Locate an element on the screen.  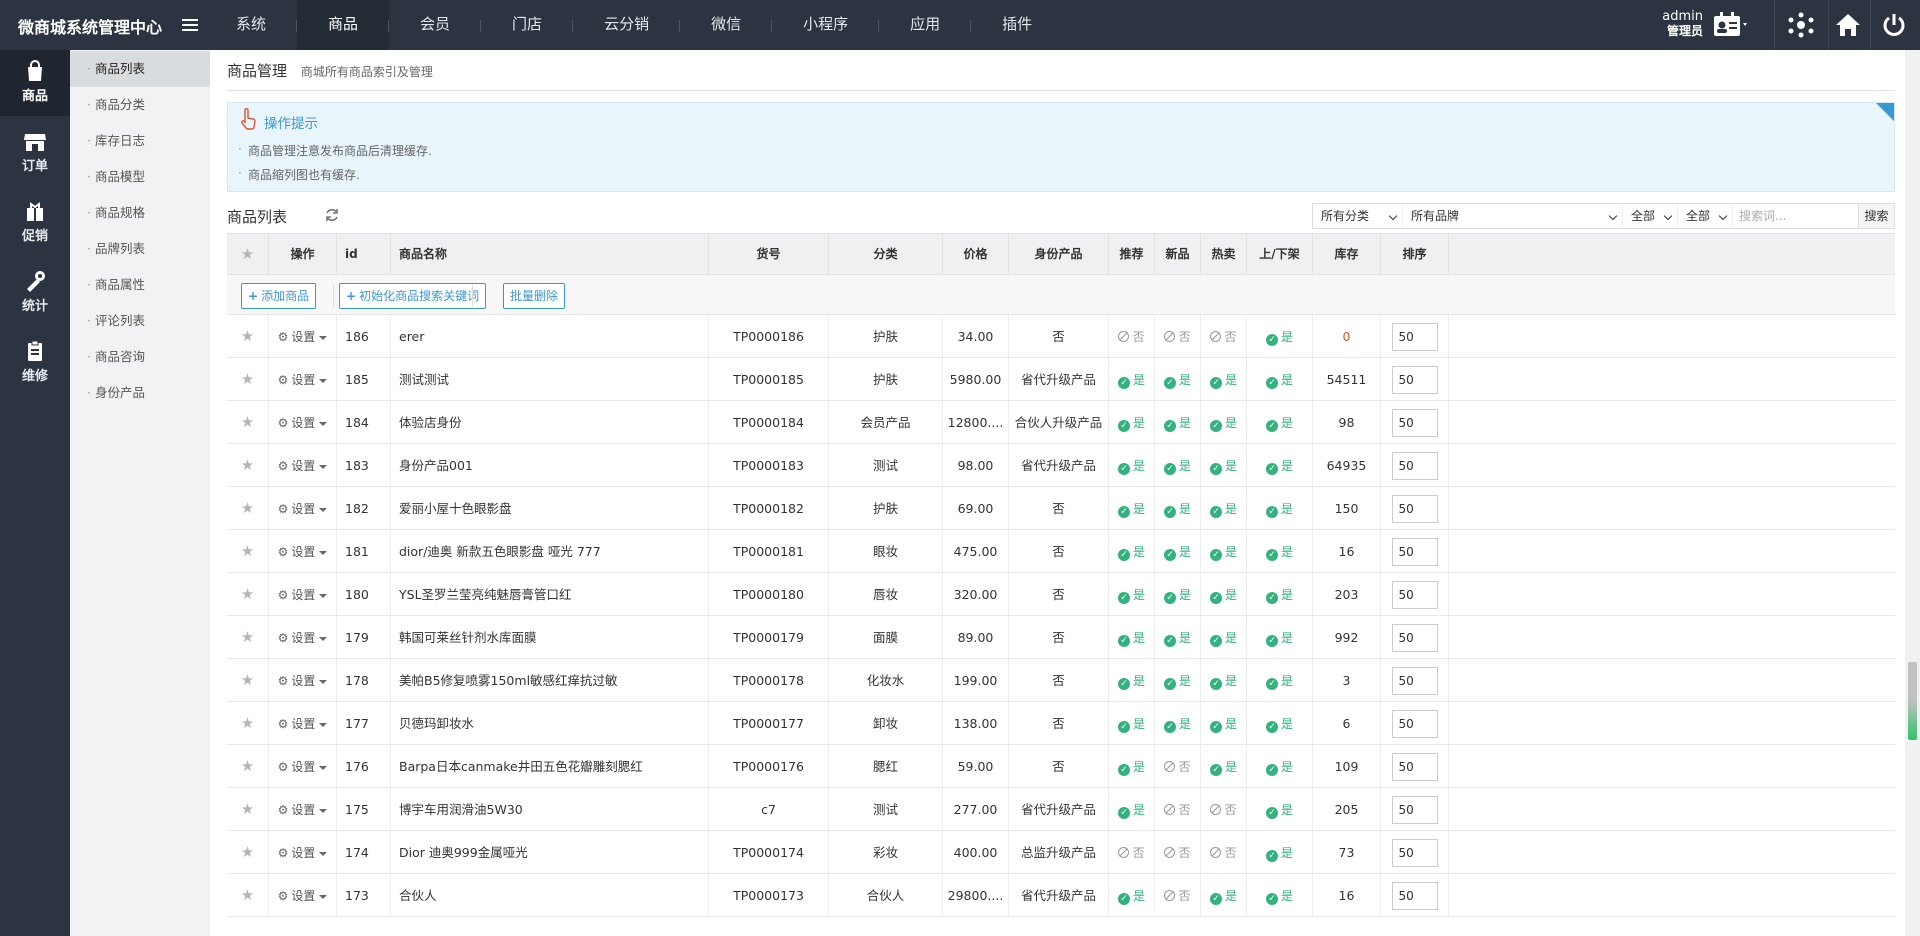
scrollbar is located at coordinates (1912, 493).